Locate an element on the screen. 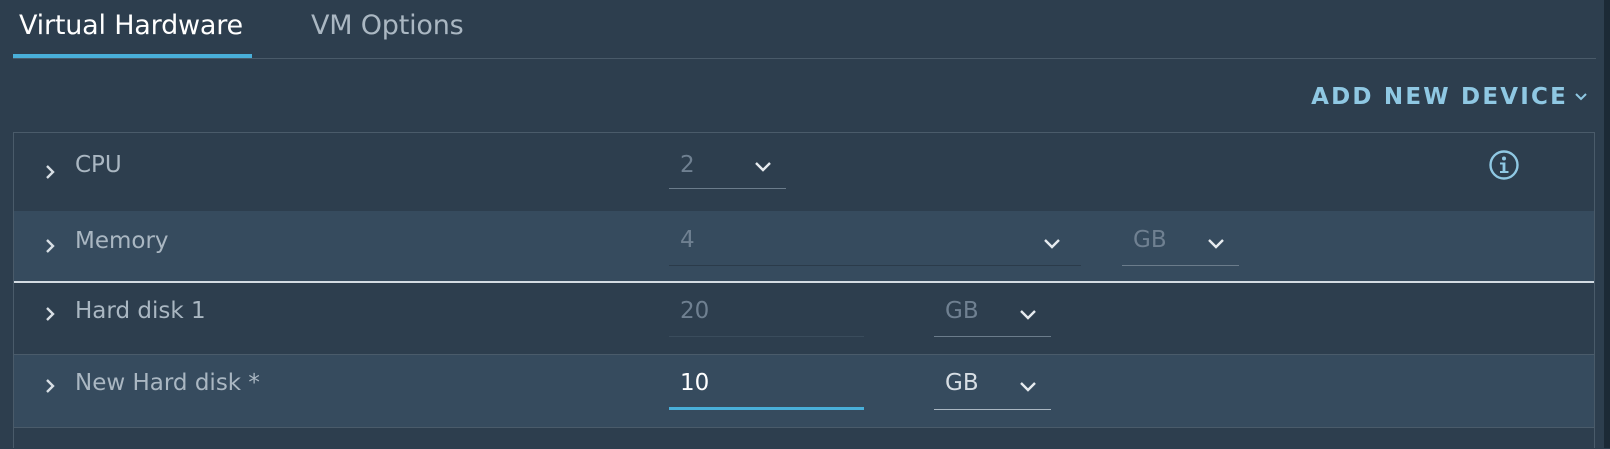 The height and width of the screenshot is (449, 1610). memory-unit-select: GB is located at coordinates (1180, 244).